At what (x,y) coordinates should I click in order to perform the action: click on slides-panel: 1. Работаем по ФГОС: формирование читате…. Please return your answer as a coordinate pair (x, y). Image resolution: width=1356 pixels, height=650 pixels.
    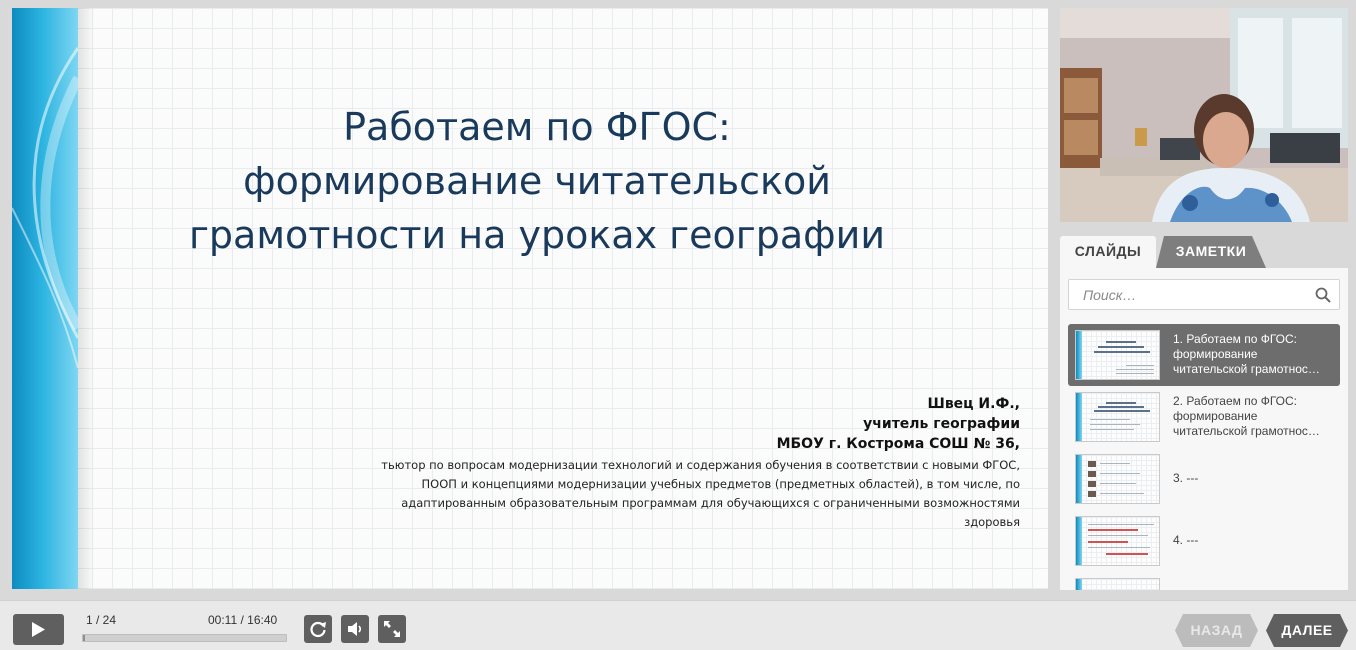
    Looking at the image, I should click on (1204, 429).